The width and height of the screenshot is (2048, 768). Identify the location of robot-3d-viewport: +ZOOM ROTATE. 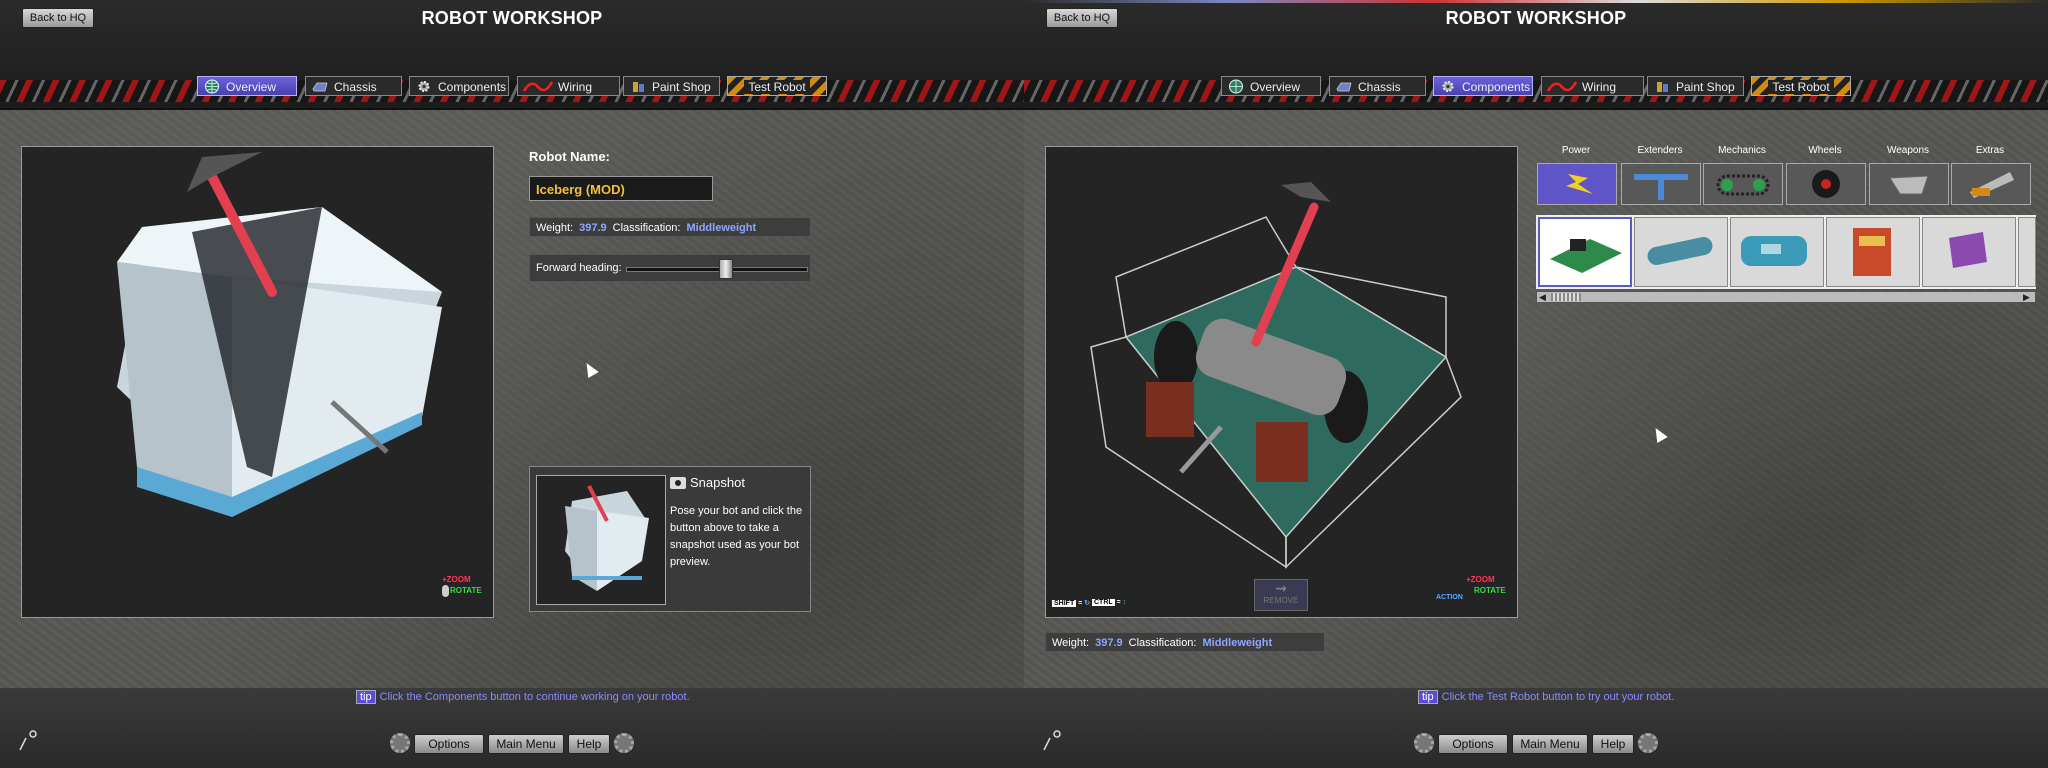
(257, 382).